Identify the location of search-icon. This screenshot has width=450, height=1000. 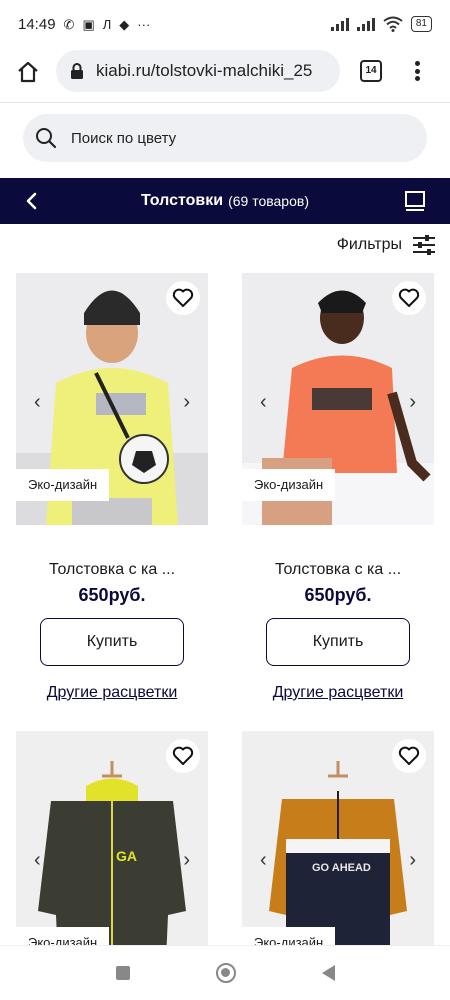
(46, 138).